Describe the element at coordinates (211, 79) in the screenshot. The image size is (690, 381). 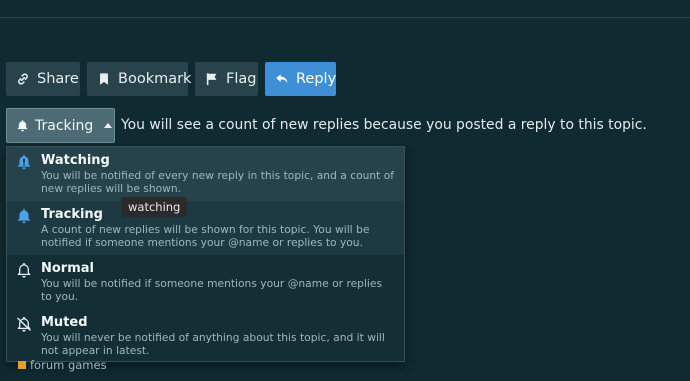
I see `flag-icon` at that location.